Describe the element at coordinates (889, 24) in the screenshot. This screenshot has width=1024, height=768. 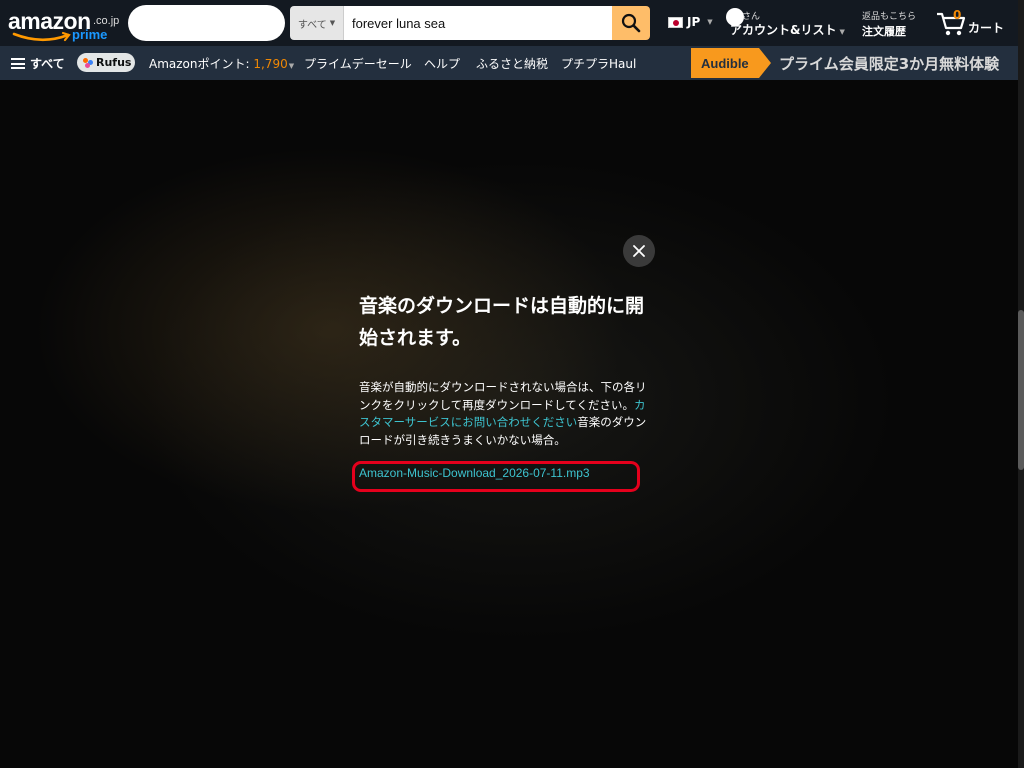
I see `orders-link: 返品もこちら 注文履歴` at that location.